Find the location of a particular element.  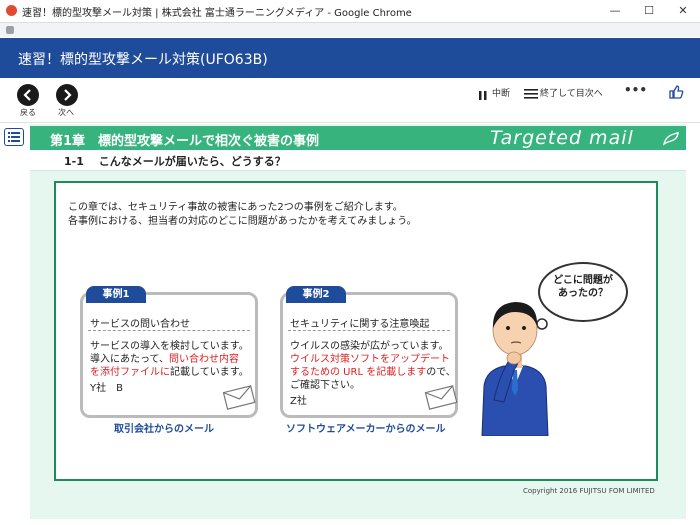

case-2-body-line-4: ご確認下さい。 is located at coordinates (325, 385).